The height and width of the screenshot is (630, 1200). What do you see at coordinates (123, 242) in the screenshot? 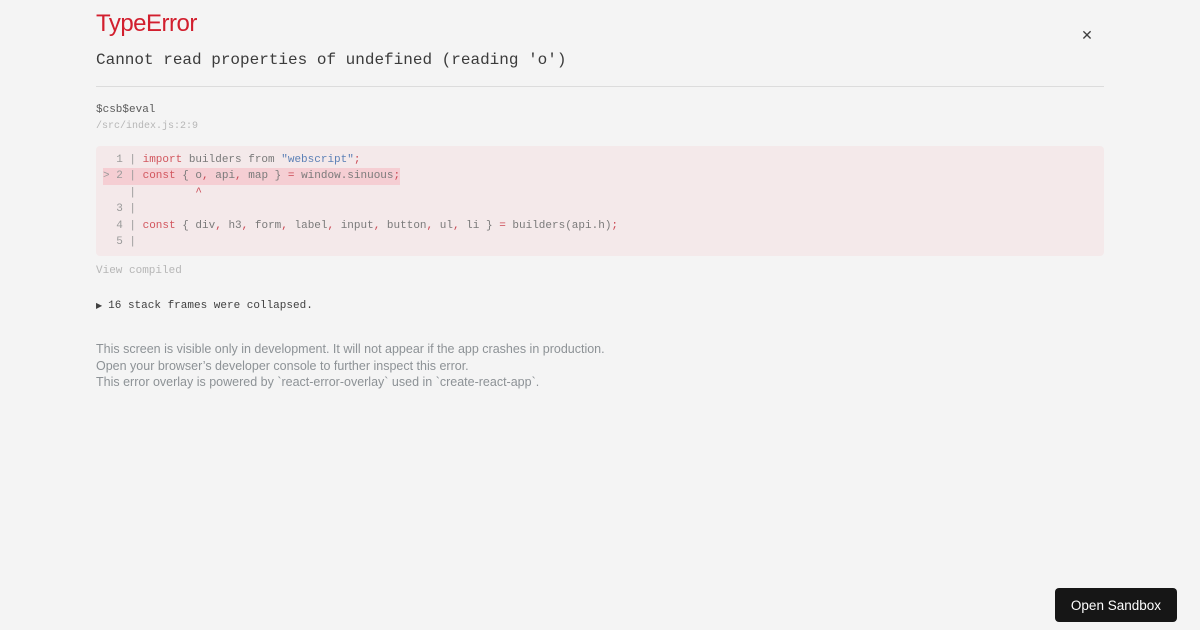
I see `code-line: 5 |` at bounding box center [123, 242].